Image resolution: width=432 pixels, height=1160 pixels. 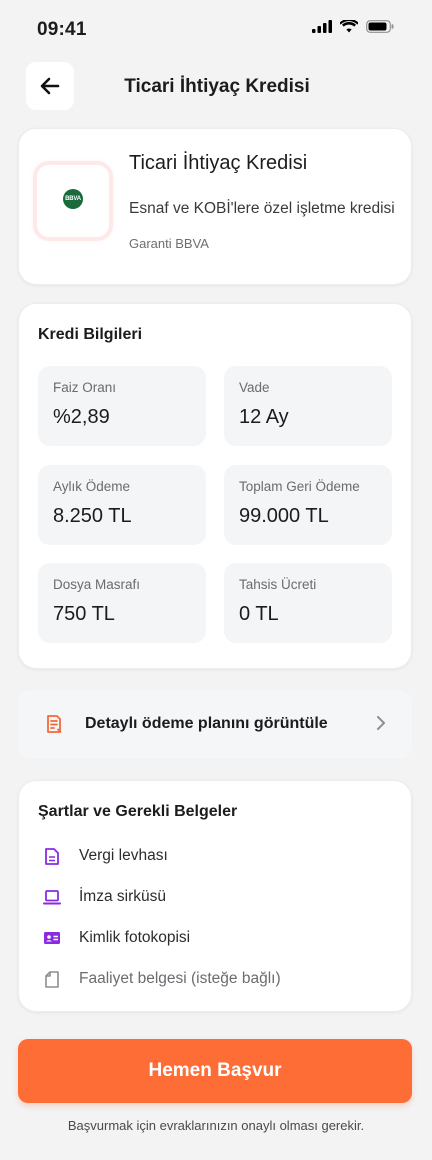 I want to click on credit-info-heading: Kredi Bilgileri, so click(x=90, y=334).